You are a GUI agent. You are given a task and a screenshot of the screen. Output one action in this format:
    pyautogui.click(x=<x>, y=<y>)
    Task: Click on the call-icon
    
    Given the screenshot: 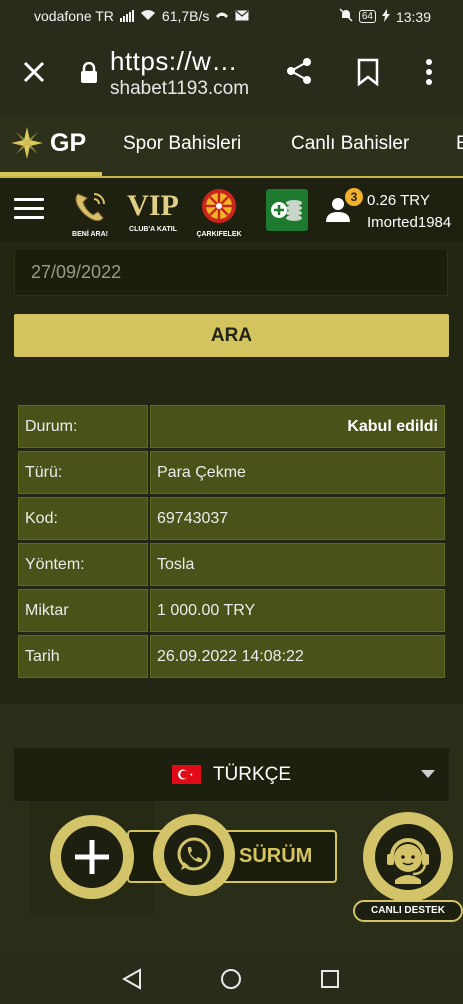 What is the action you would take?
    pyautogui.click(x=222, y=16)
    